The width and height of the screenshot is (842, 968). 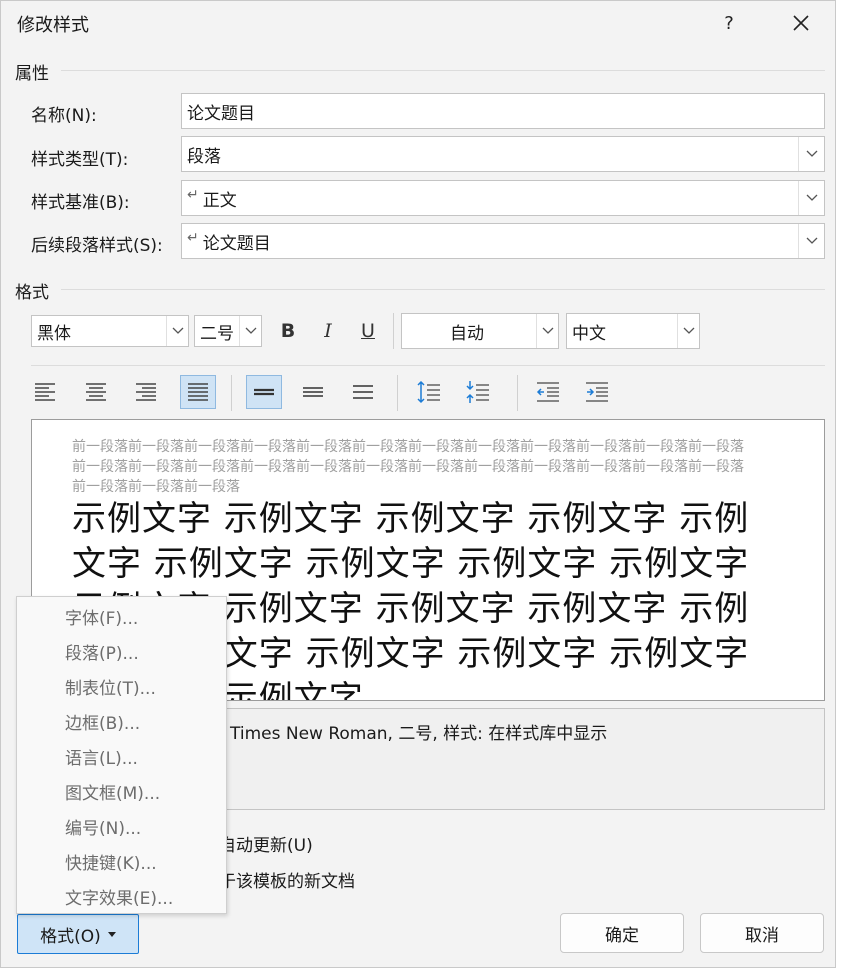 What do you see at coordinates (368, 331) in the screenshot?
I see `underline-button: U` at bounding box center [368, 331].